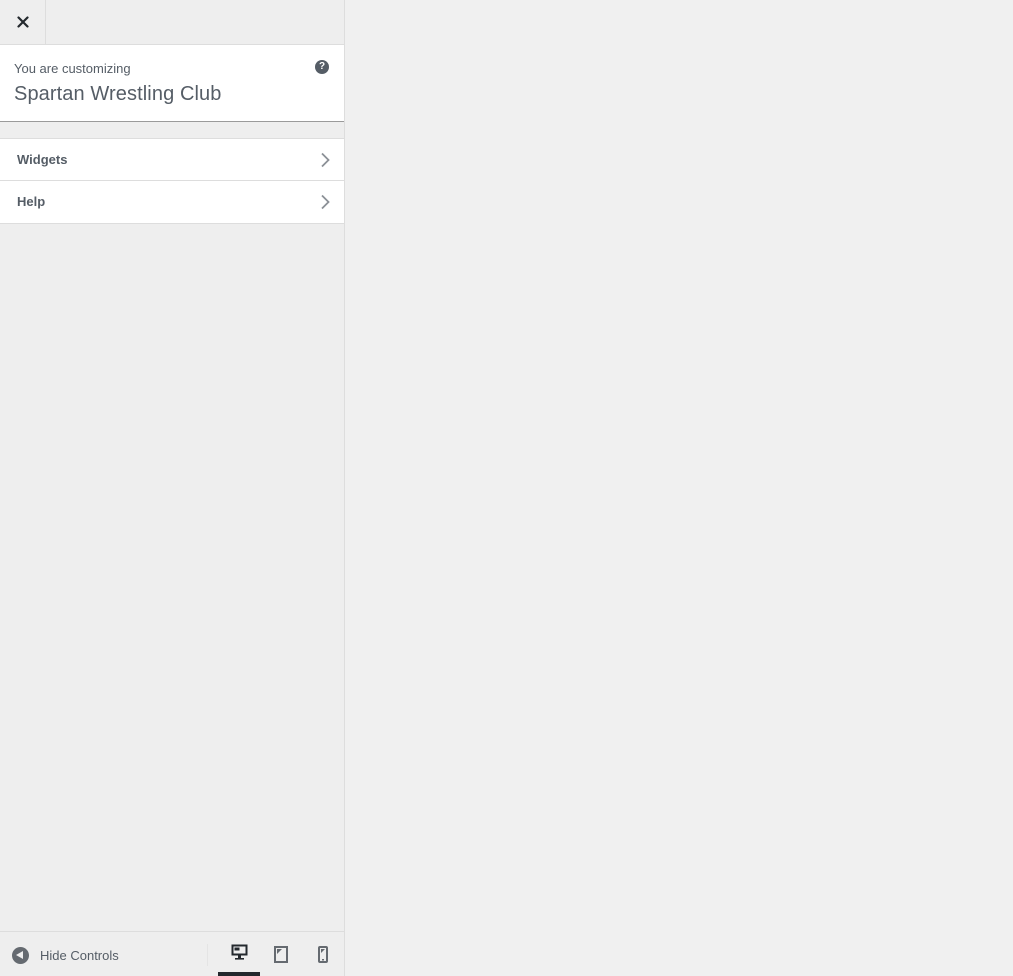 Image resolution: width=1013 pixels, height=976 pixels. Describe the element at coordinates (172, 953) in the screenshot. I see `customizer-footer: Hide Controls` at that location.